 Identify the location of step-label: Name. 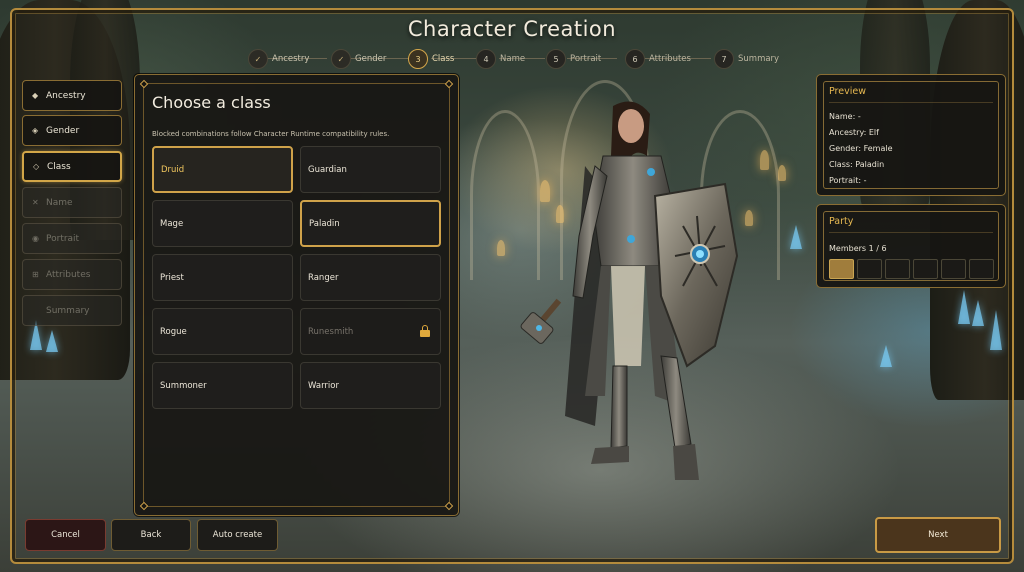
(513, 59).